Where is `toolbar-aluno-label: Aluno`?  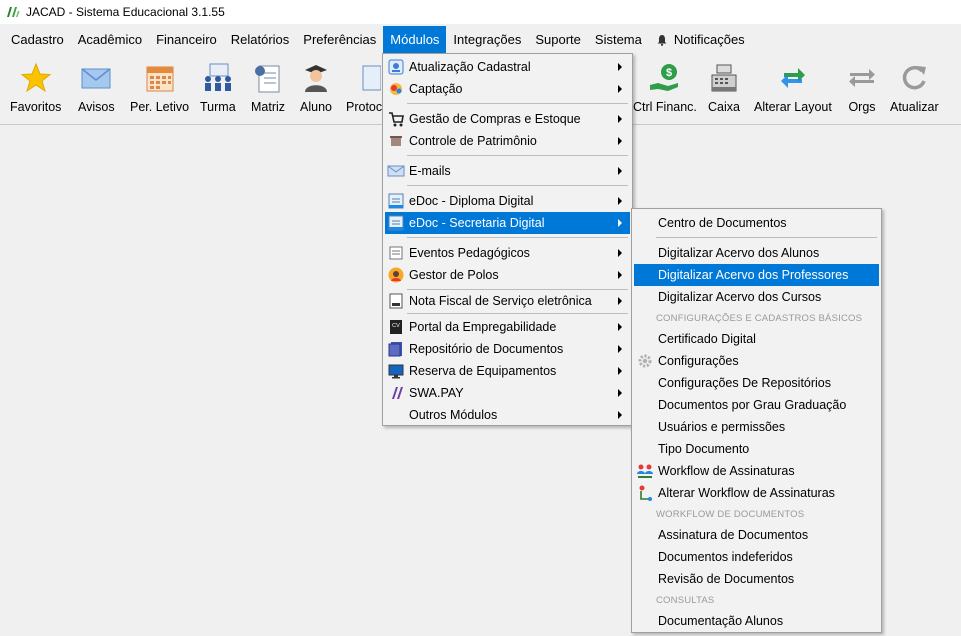
toolbar-aluno-label: Aluno is located at coordinates (316, 107).